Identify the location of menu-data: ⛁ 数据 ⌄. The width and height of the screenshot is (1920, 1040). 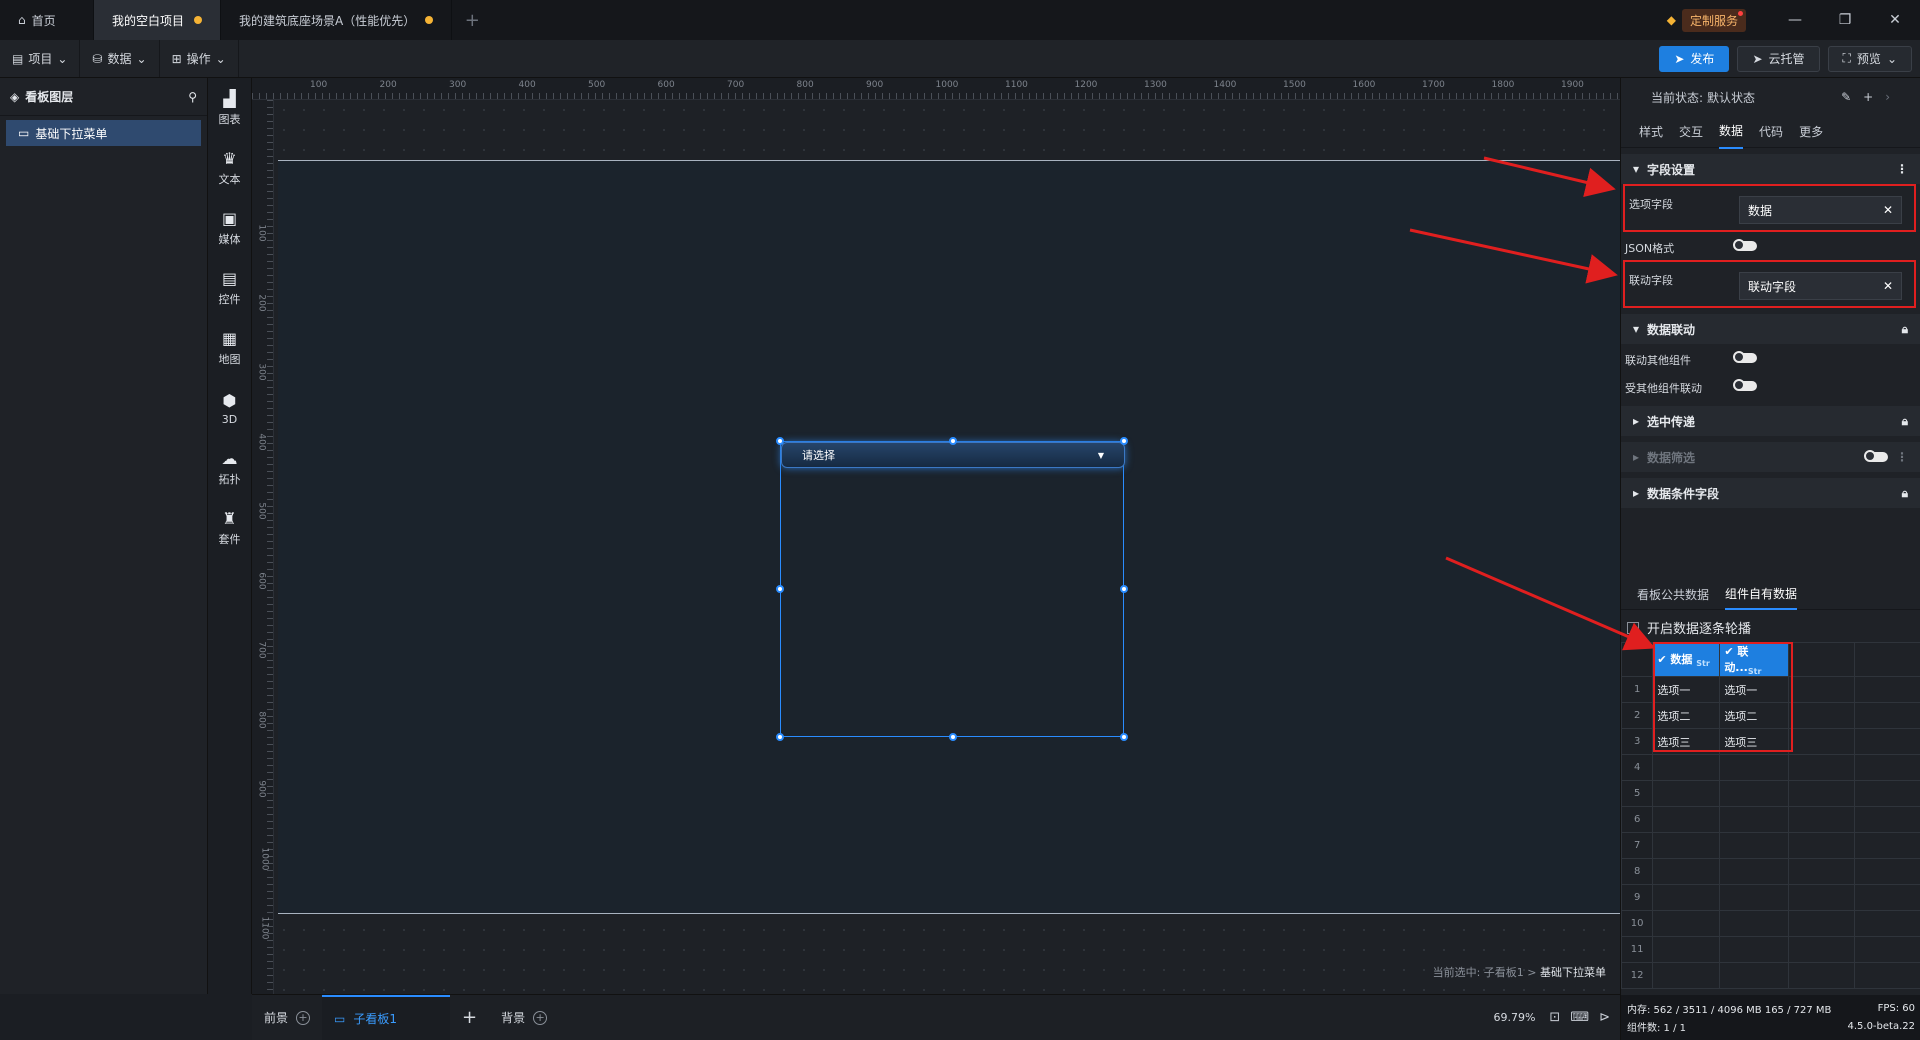
(120, 58).